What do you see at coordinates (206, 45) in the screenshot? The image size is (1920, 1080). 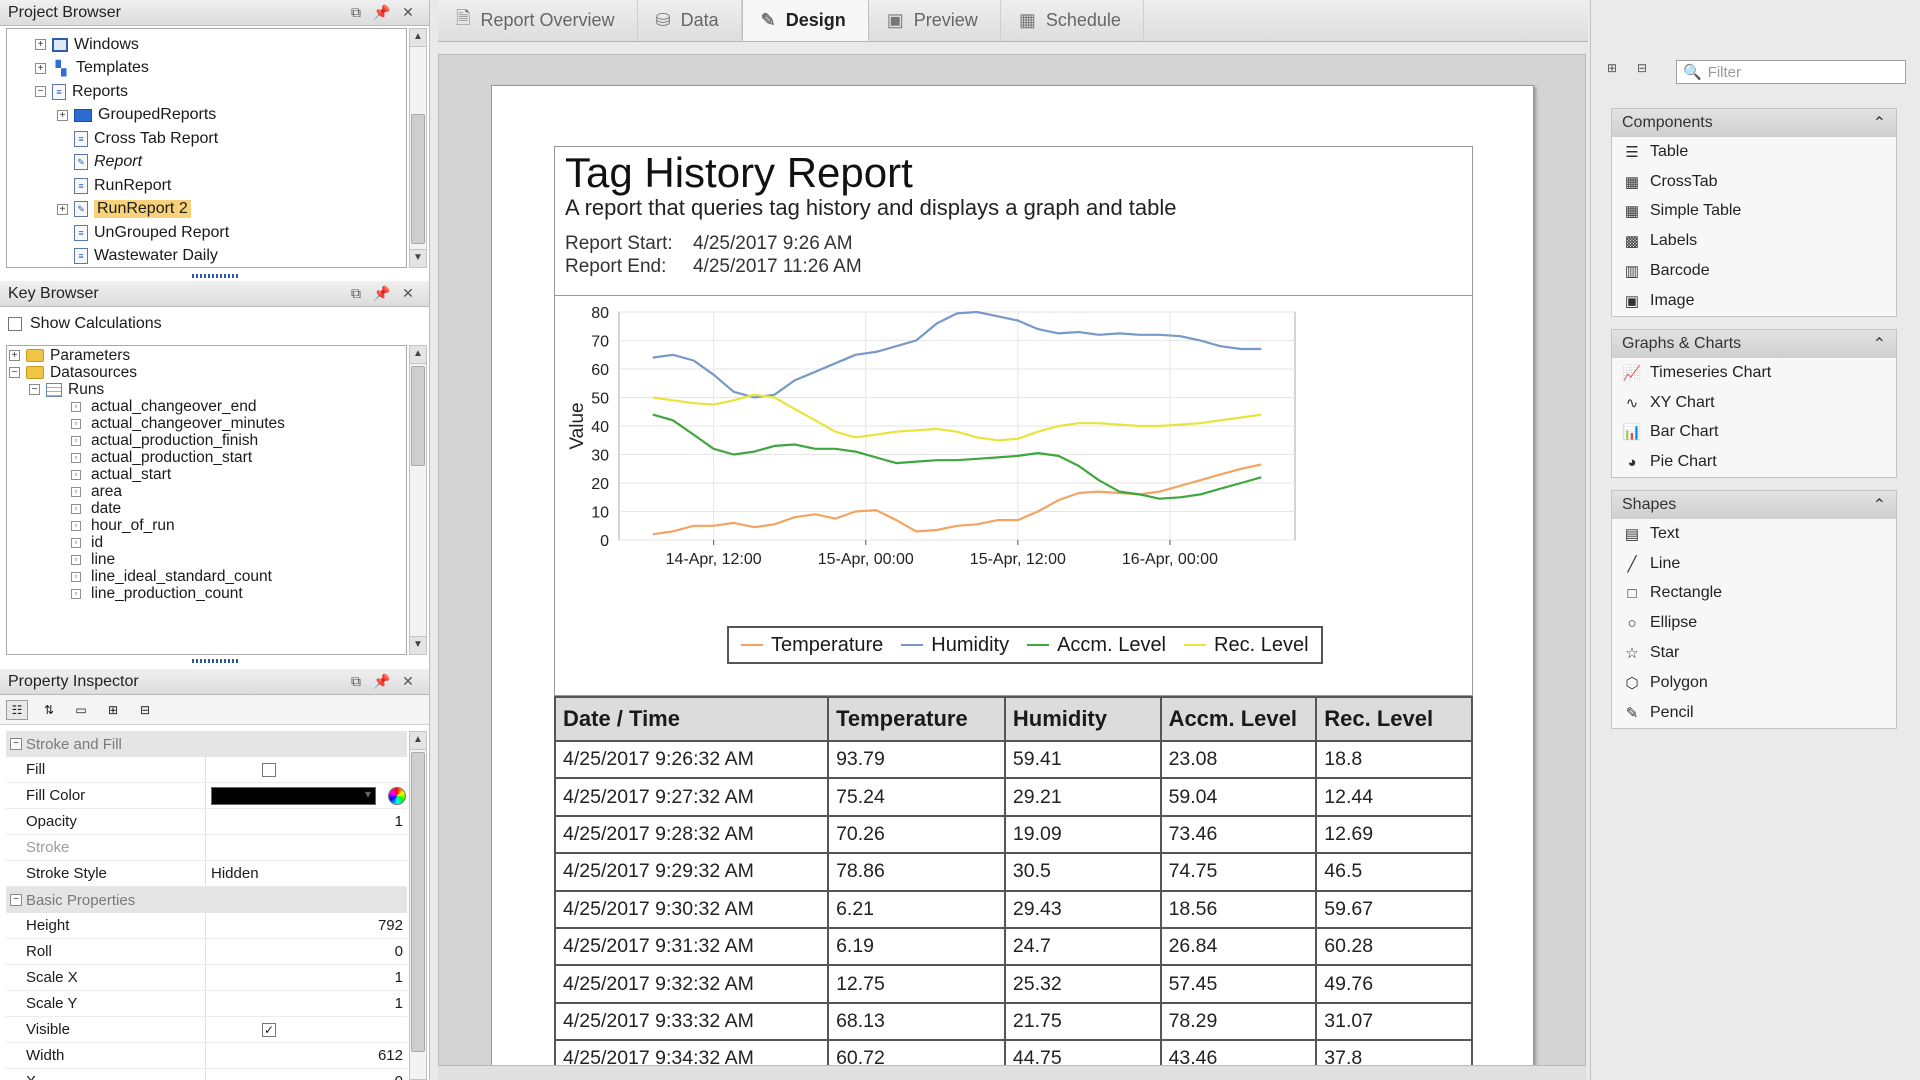 I see `project-tree-item: + Windows` at bounding box center [206, 45].